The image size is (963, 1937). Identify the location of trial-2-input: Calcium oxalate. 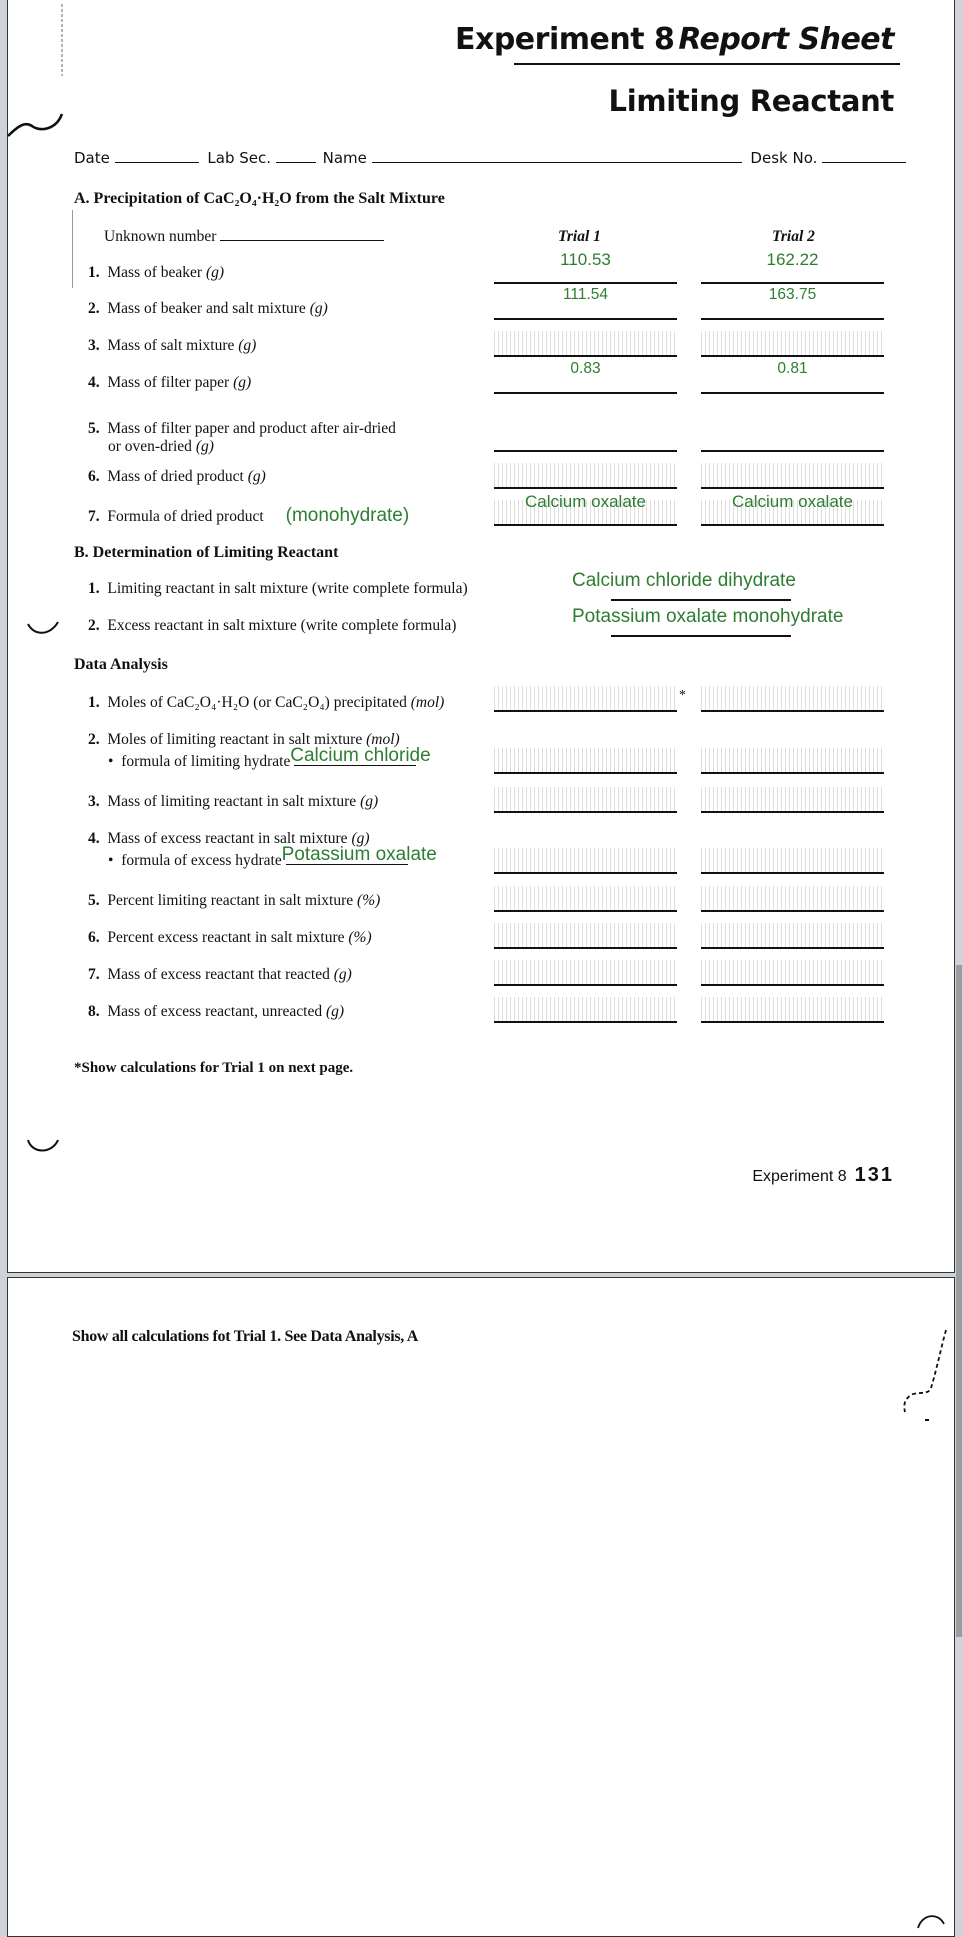
(792, 509).